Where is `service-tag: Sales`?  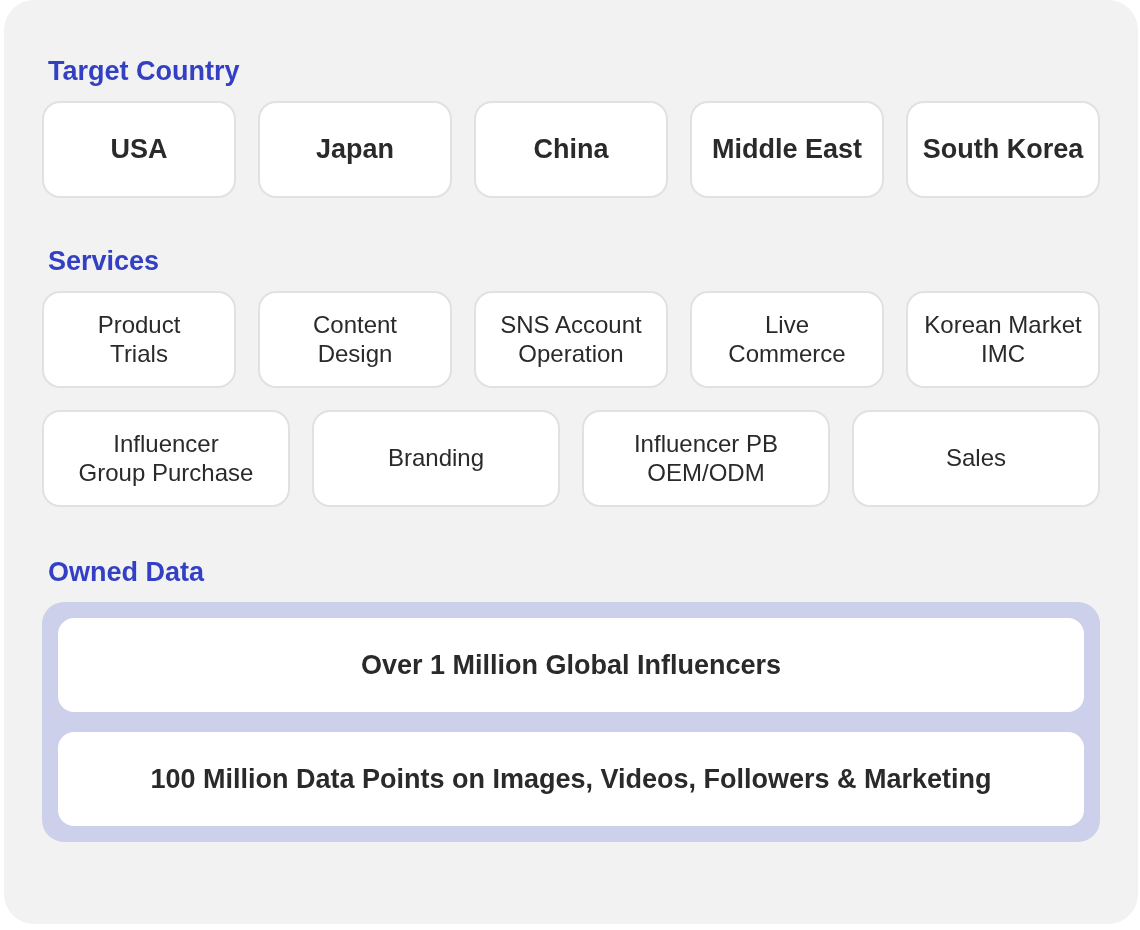 service-tag: Sales is located at coordinates (976, 458).